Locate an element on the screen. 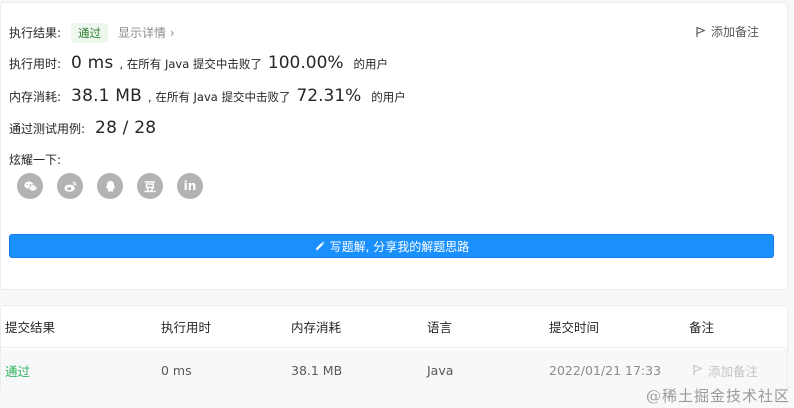 Image resolution: width=794 pixels, height=408 pixels. share-label: 炫耀一下: is located at coordinates (35, 160).